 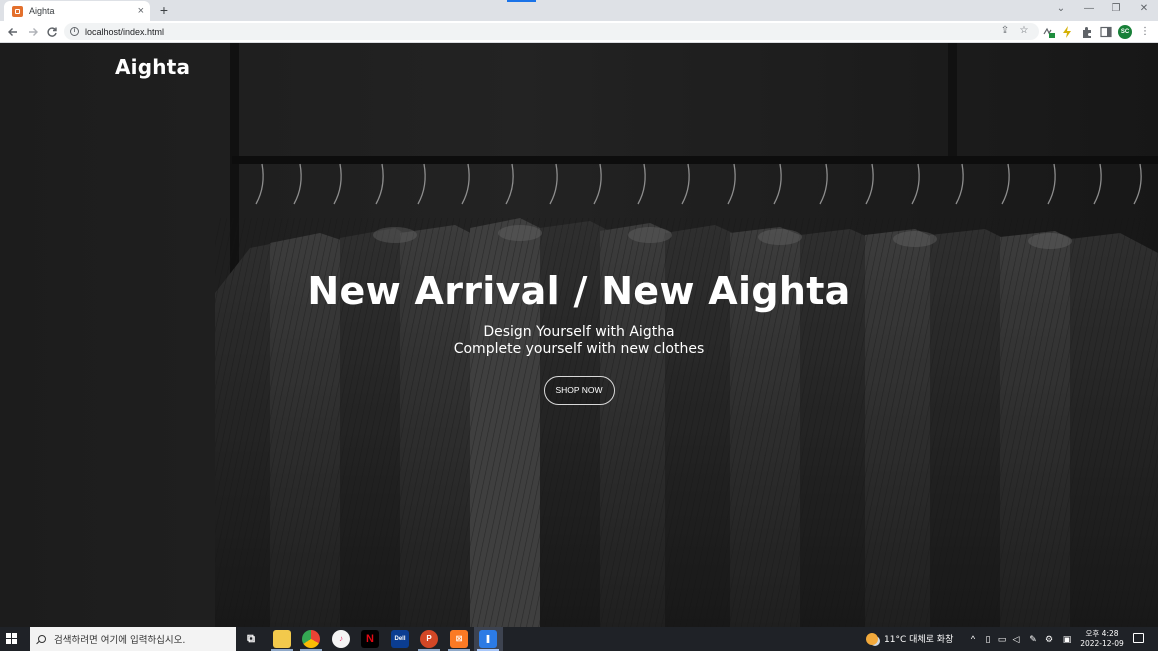 What do you see at coordinates (579, 332) in the screenshot?
I see `hero-subtitle-line-1: Design Yourself with Aigtha` at bounding box center [579, 332].